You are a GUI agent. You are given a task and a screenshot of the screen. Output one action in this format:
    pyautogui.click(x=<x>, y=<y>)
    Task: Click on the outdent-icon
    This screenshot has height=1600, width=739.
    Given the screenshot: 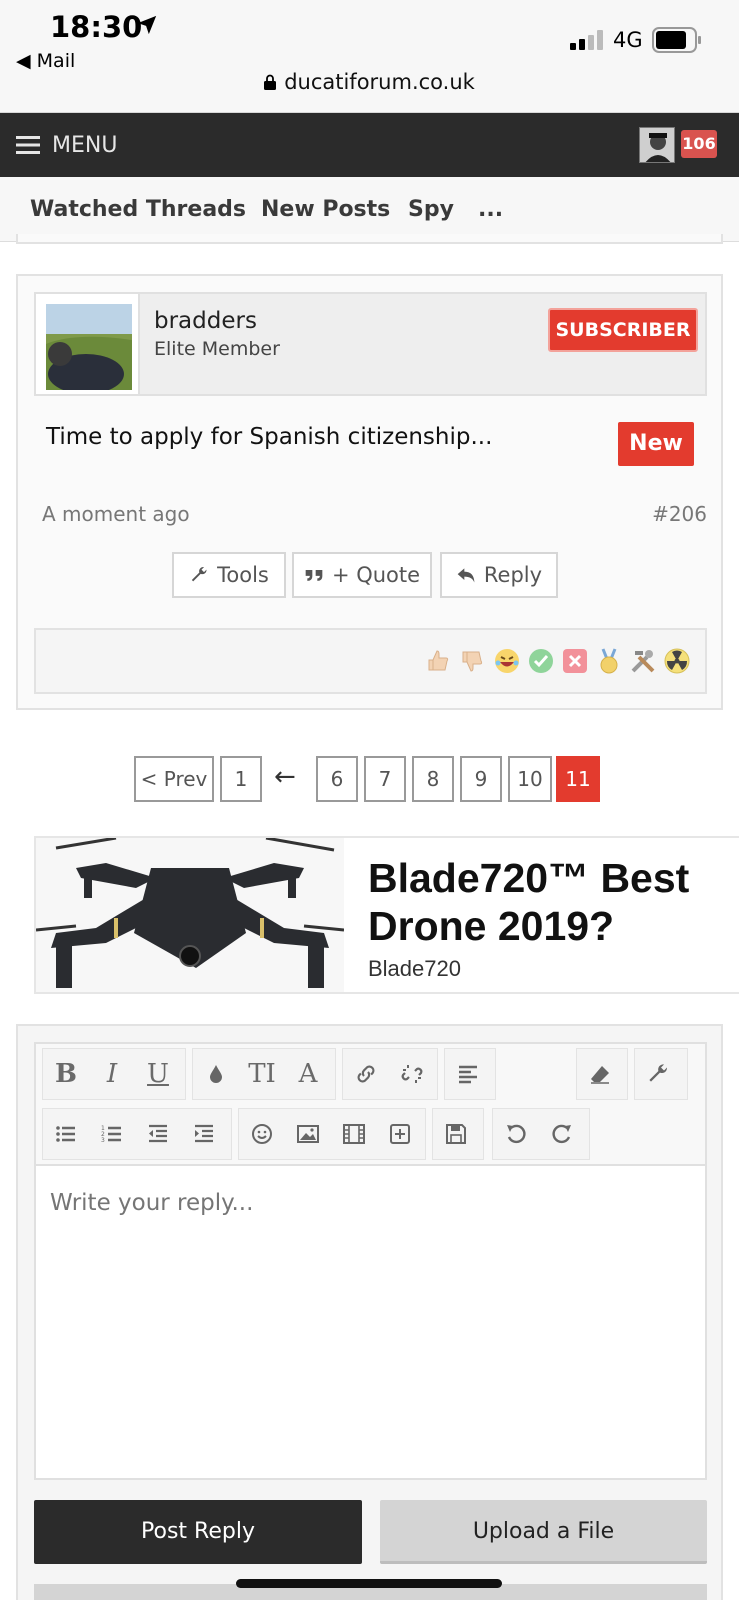 What is the action you would take?
    pyautogui.click(x=158, y=1133)
    